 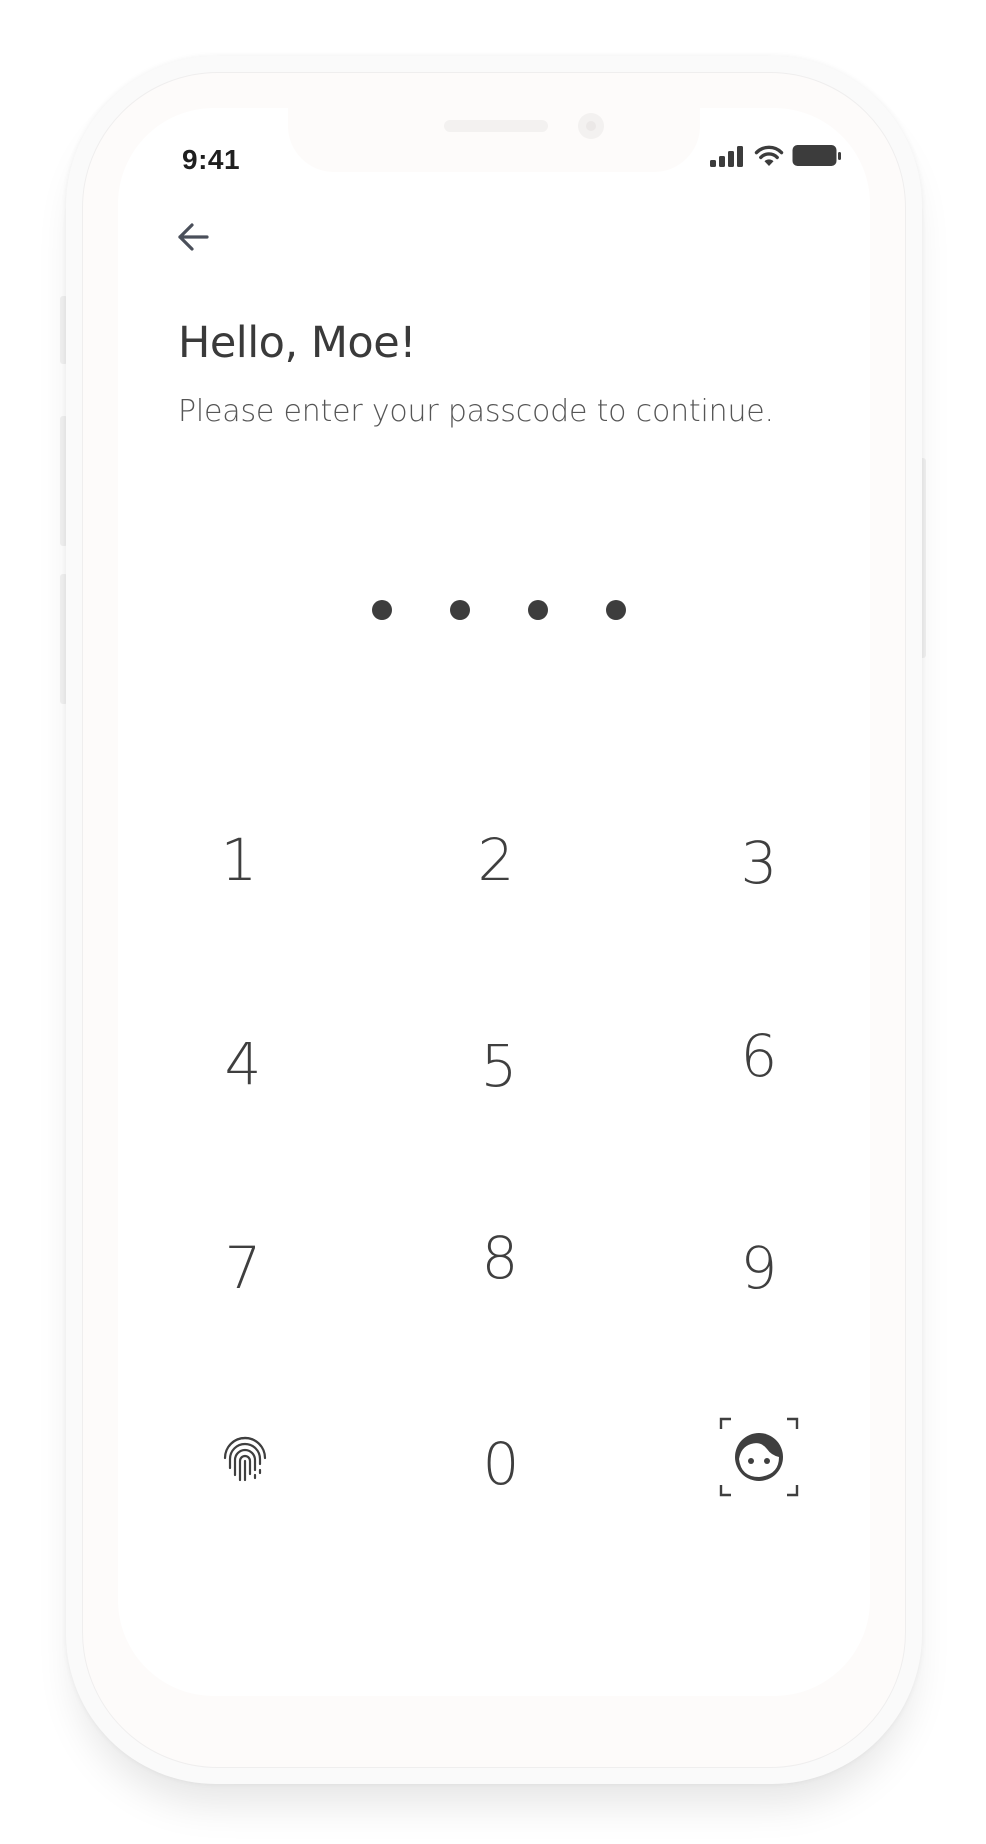 What do you see at coordinates (499, 1066) in the screenshot?
I see `keypad-key-5: 5` at bounding box center [499, 1066].